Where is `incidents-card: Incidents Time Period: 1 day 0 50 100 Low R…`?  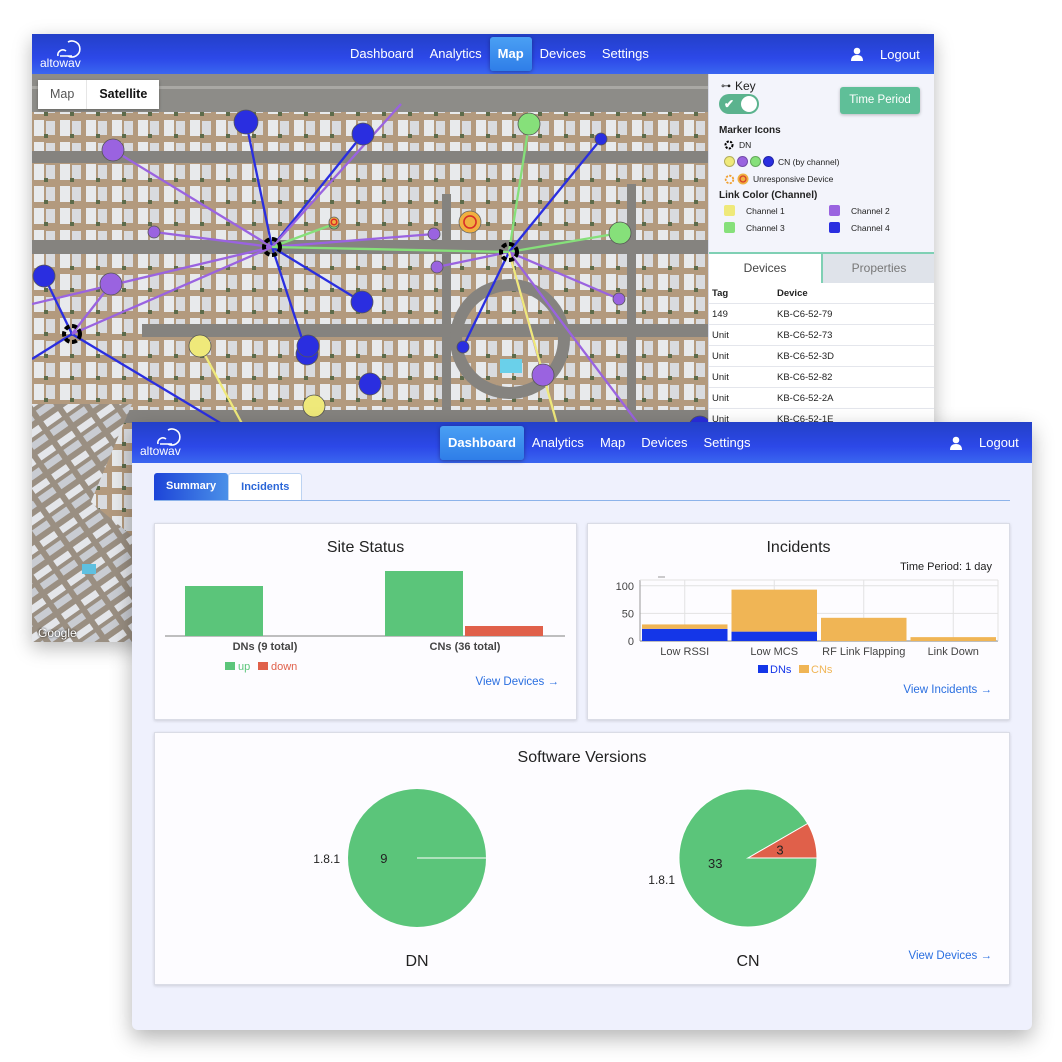
incidents-card: Incidents Time Period: 1 day 0 50 100 Low R… is located at coordinates (798, 621).